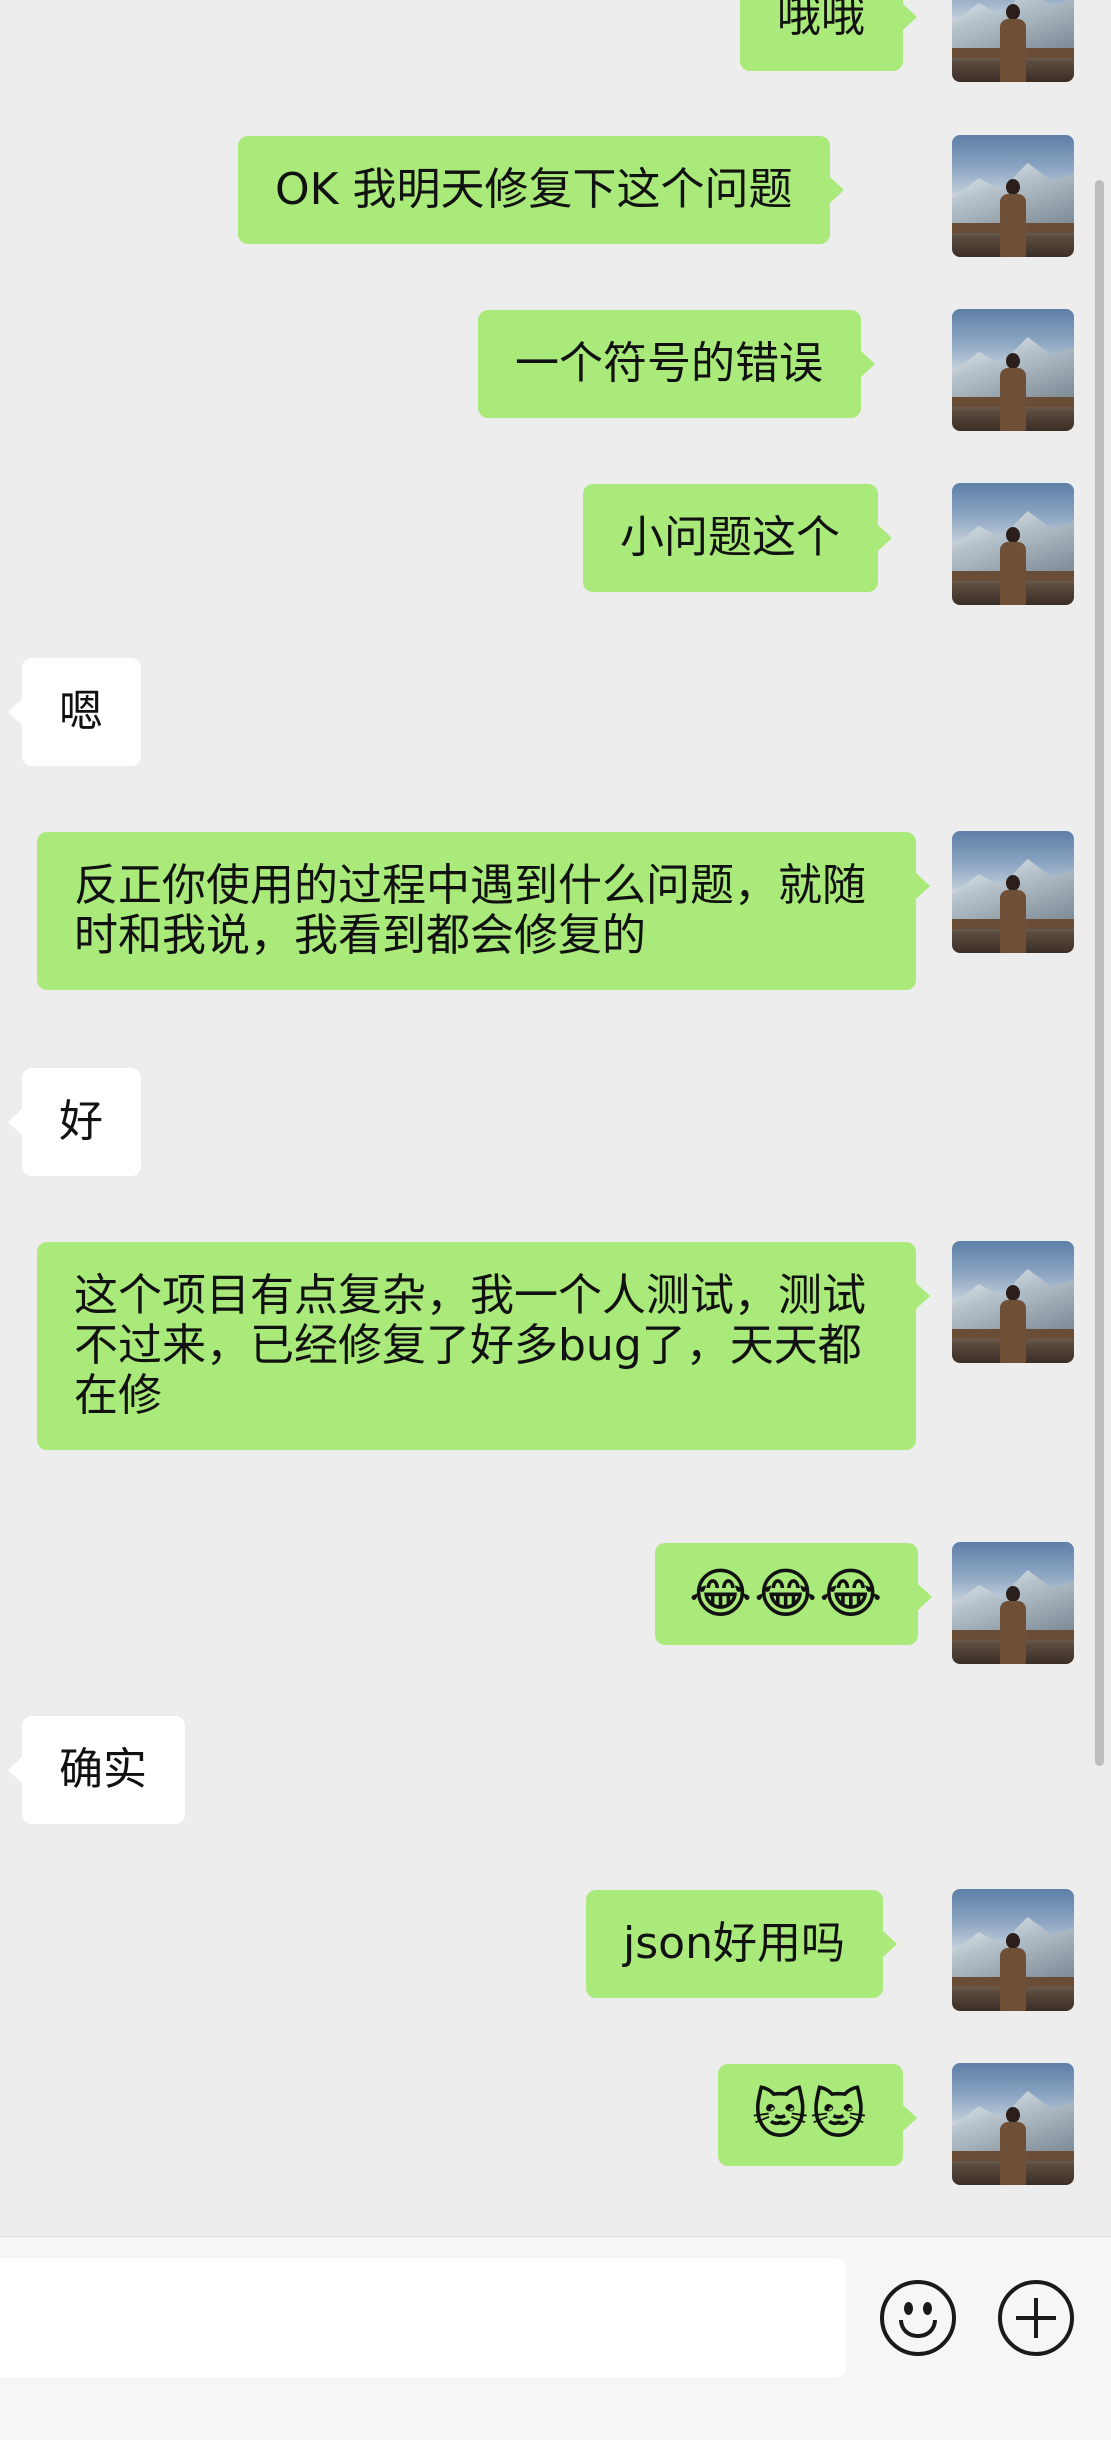 The height and width of the screenshot is (2440, 1111). I want to click on message-bubble: 好, so click(74, 1122).